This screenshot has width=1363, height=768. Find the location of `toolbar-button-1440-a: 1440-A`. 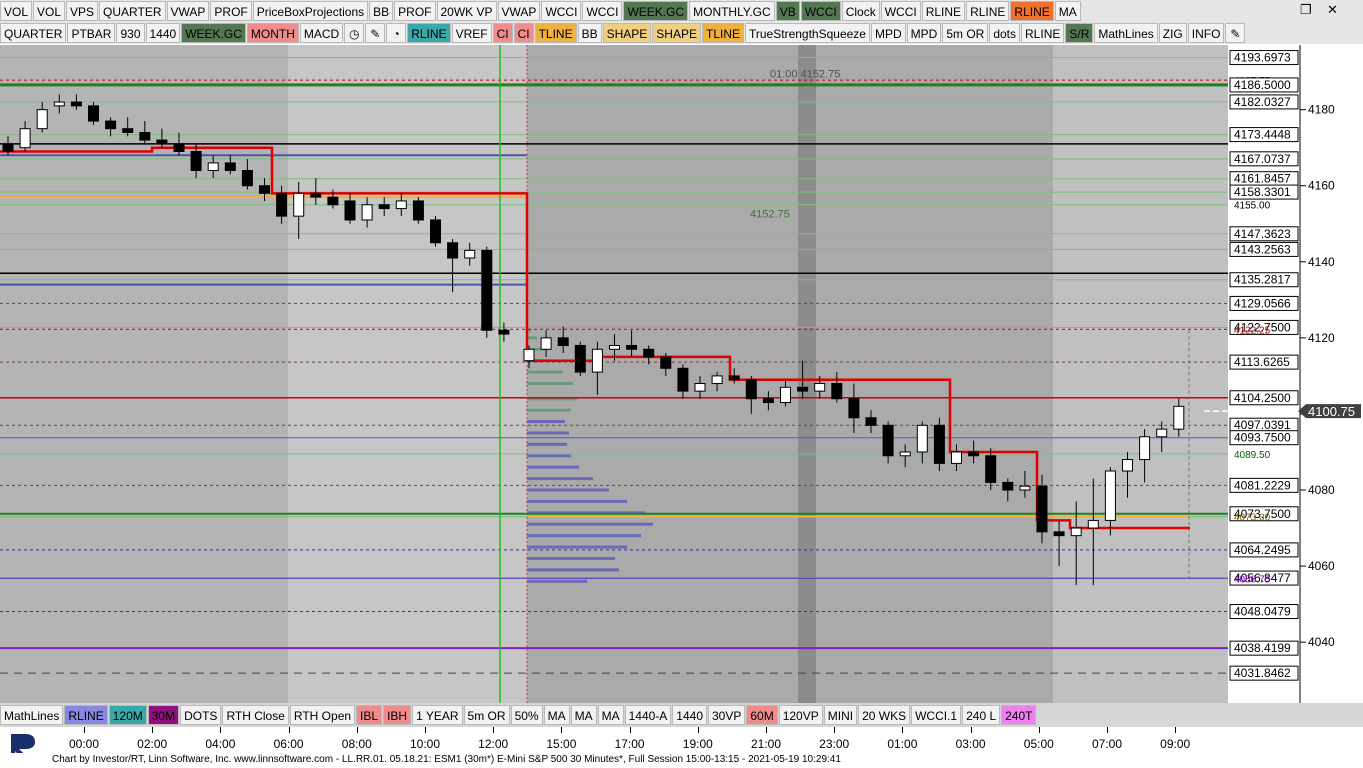

toolbar-button-1440-a: 1440-A is located at coordinates (648, 715).